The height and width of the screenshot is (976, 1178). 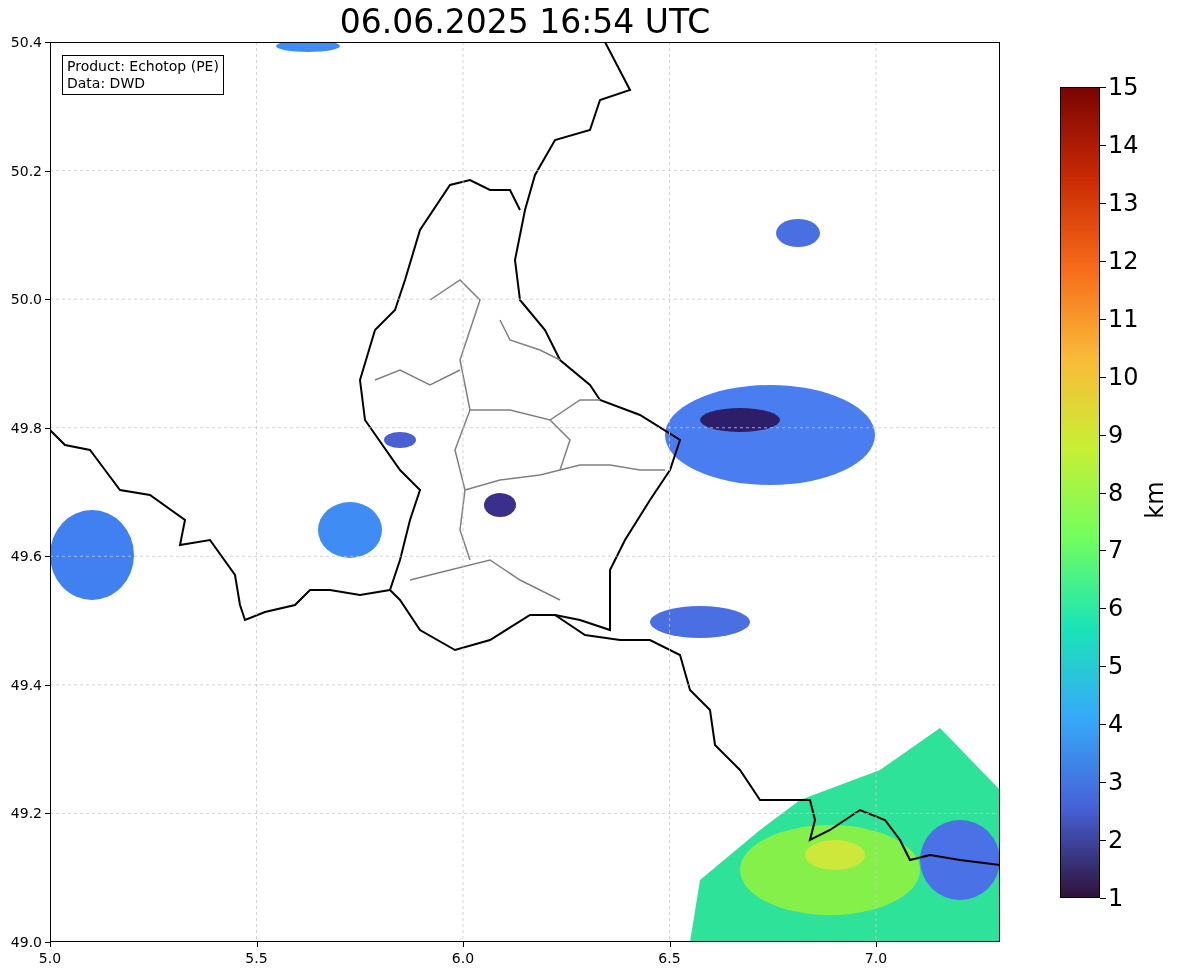 I want to click on colorbar-tick-label: 13, so click(x=1123, y=202).